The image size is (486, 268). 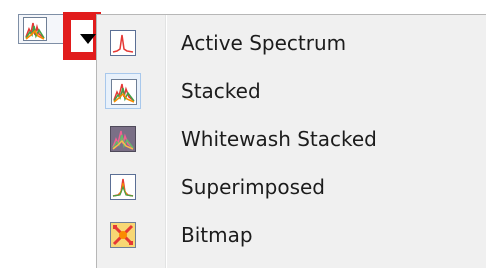 What do you see at coordinates (253, 187) in the screenshot?
I see `menu-item-label: Superimposed` at bounding box center [253, 187].